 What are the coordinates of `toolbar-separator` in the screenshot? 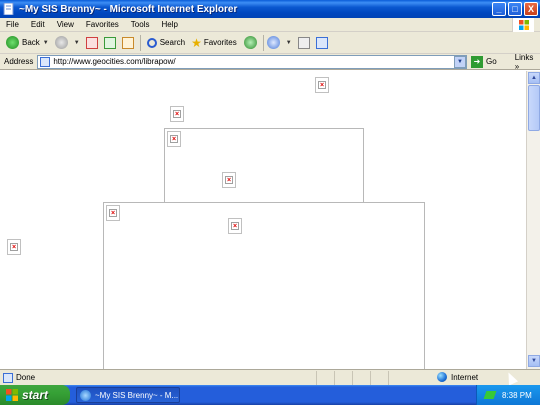 It's located at (140, 42).